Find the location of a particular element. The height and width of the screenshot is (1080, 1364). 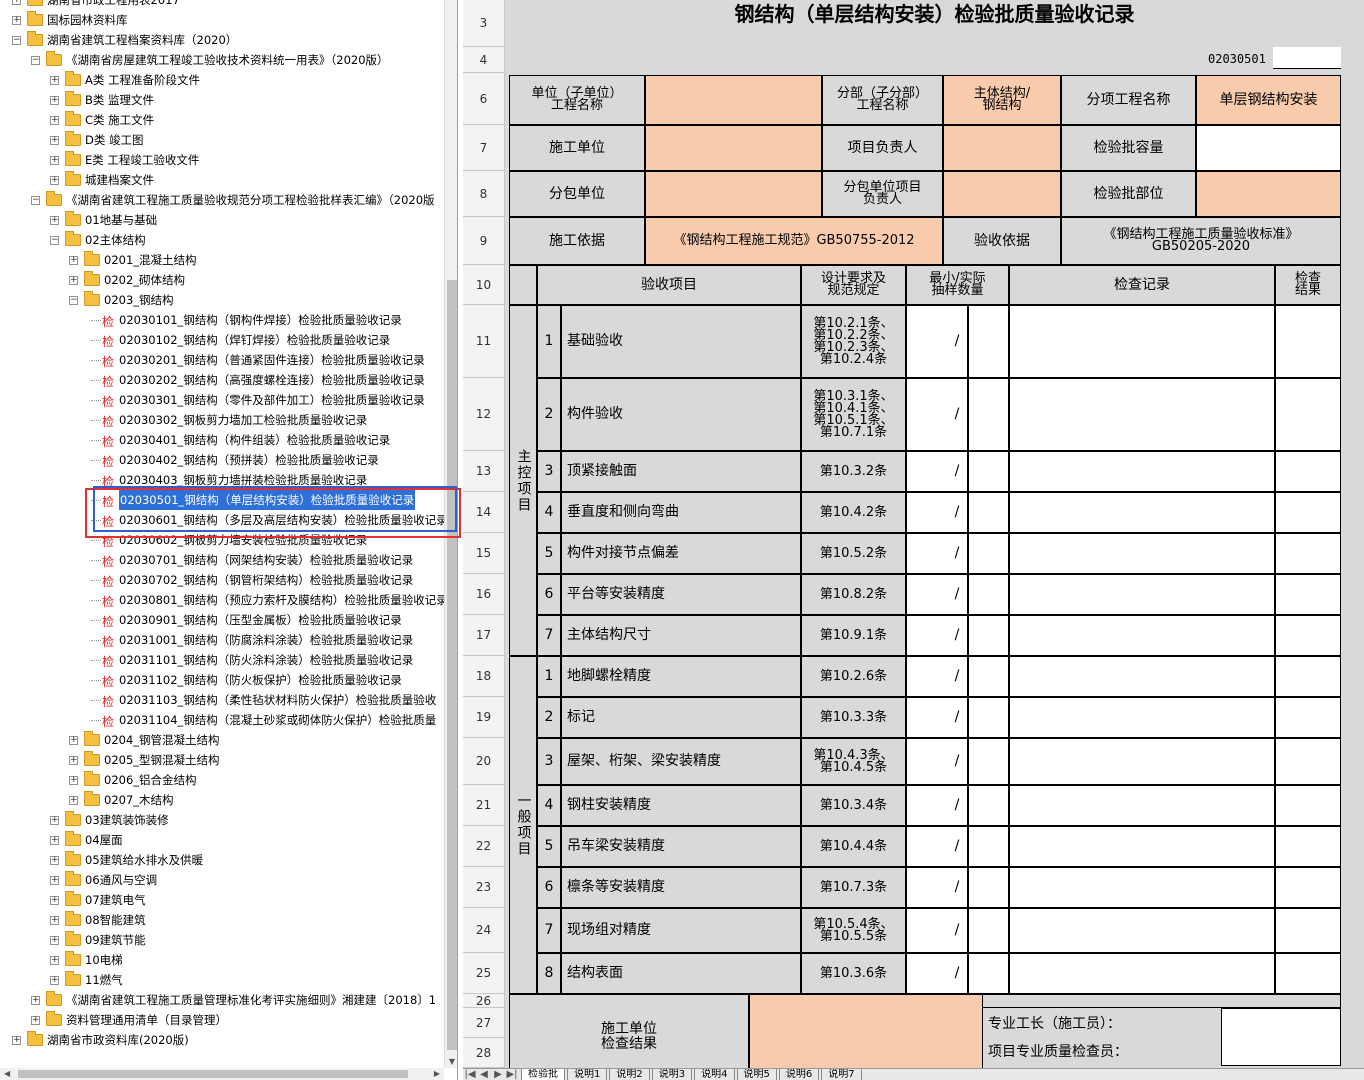

sheet-tab: 说明5 is located at coordinates (756, 1074).